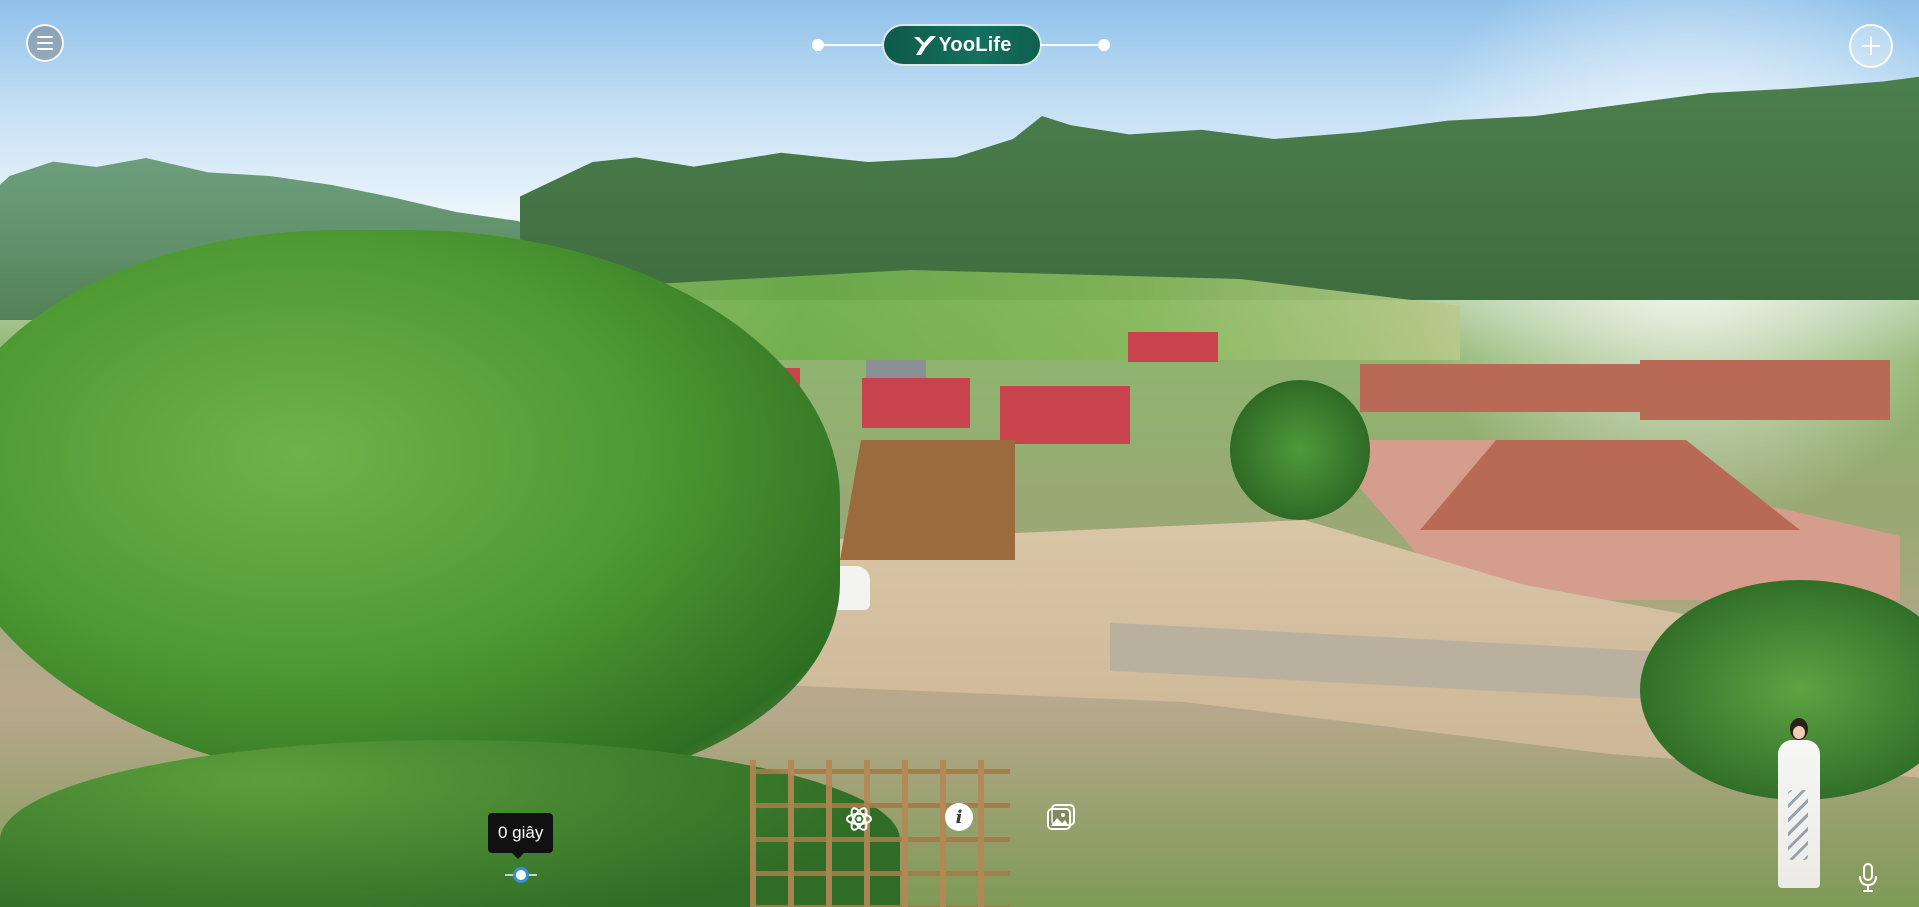 This screenshot has height=907, width=1919. Describe the element at coordinates (521, 832) in the screenshot. I see `time-tooltip-text: 0 giây` at that location.